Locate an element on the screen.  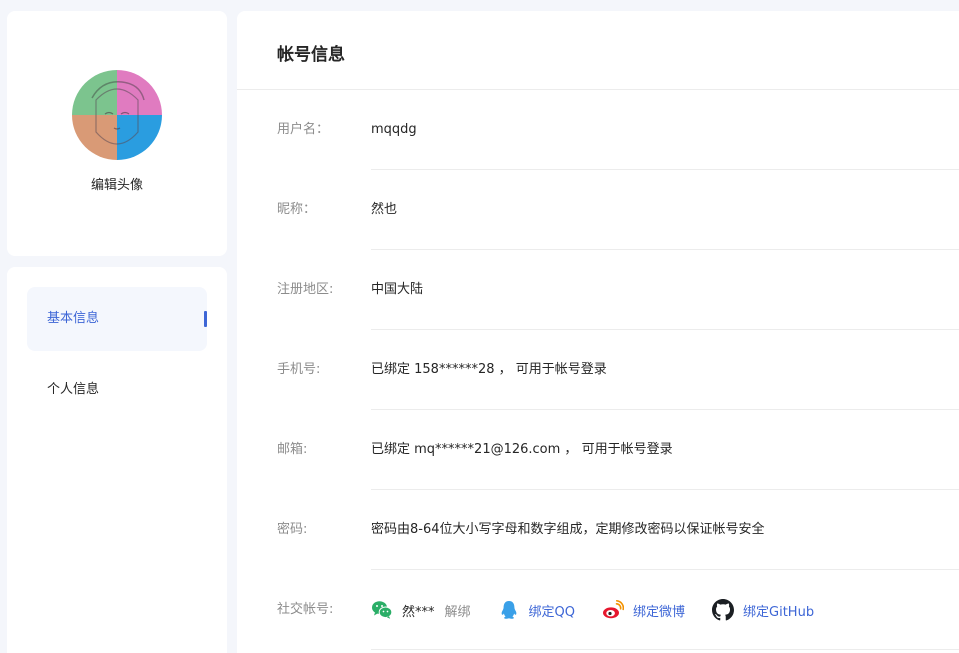
field-label: 密码: is located at coordinates (292, 529).